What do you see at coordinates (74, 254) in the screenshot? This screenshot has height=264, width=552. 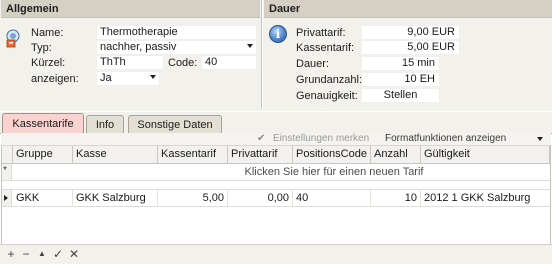 I see `cancel-button: ✕` at bounding box center [74, 254].